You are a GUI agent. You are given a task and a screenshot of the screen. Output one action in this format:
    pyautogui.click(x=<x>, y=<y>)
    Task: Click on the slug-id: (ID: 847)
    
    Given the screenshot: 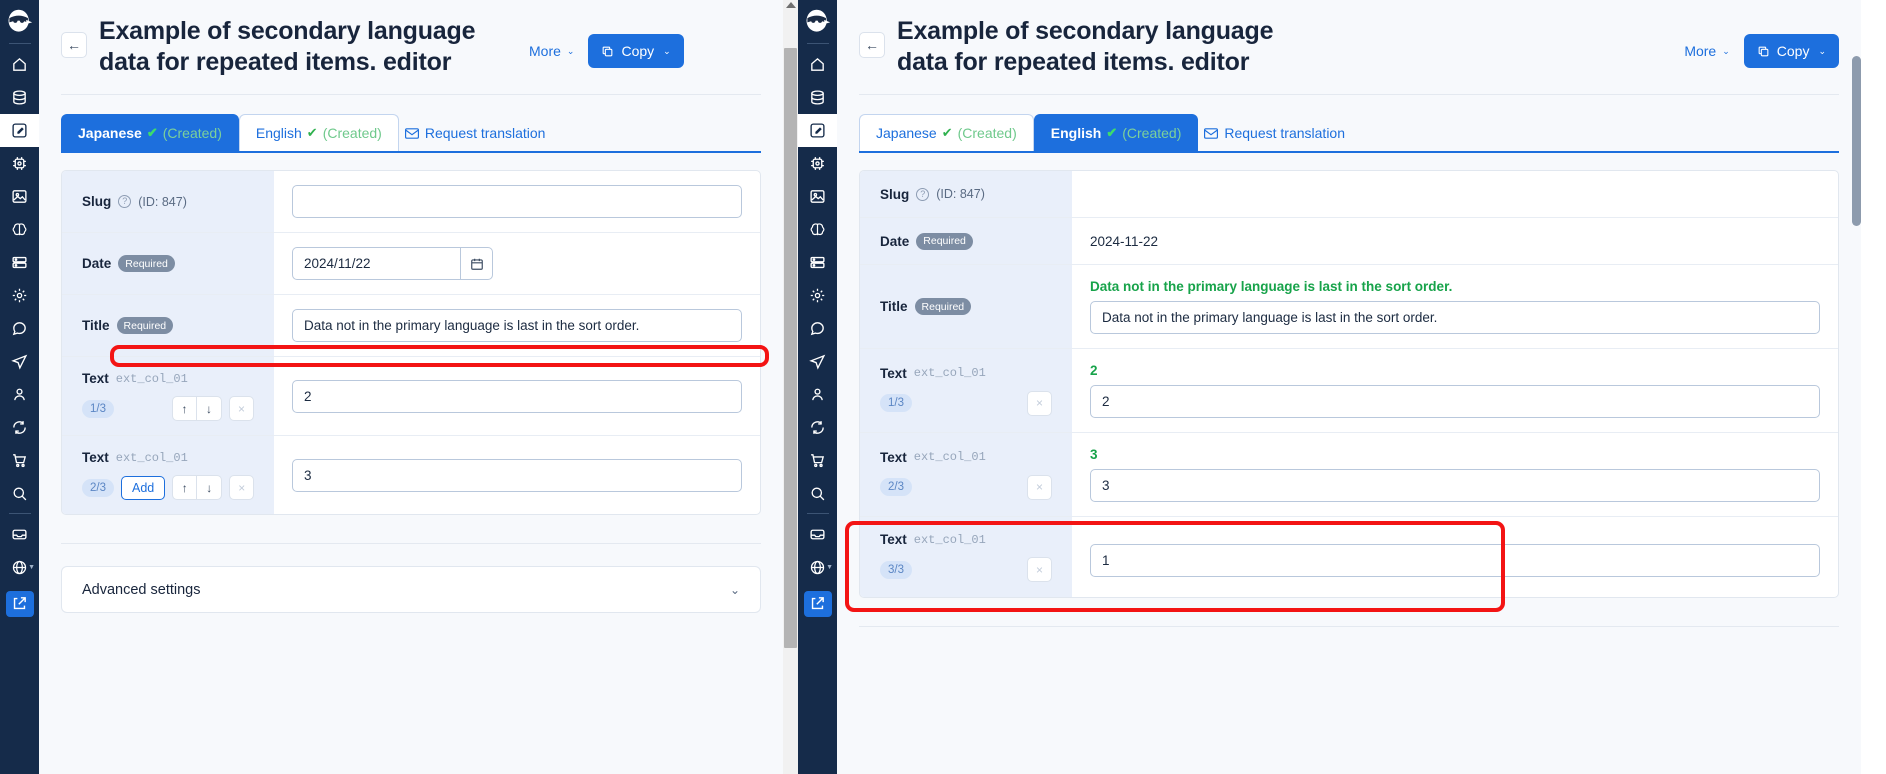 What is the action you would take?
    pyautogui.click(x=162, y=201)
    